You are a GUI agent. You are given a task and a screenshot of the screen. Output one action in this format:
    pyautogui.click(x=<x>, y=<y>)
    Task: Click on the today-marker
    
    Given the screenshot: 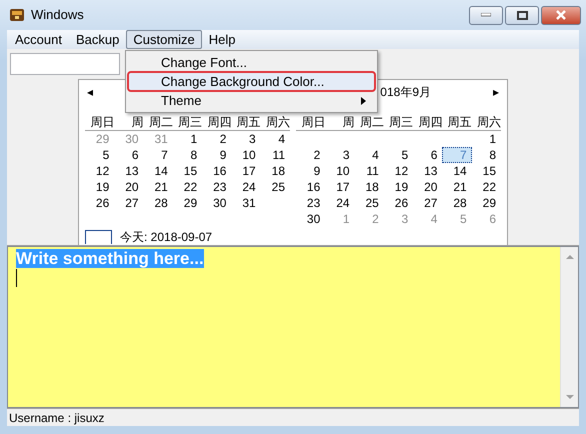 What is the action you would take?
    pyautogui.click(x=98, y=237)
    